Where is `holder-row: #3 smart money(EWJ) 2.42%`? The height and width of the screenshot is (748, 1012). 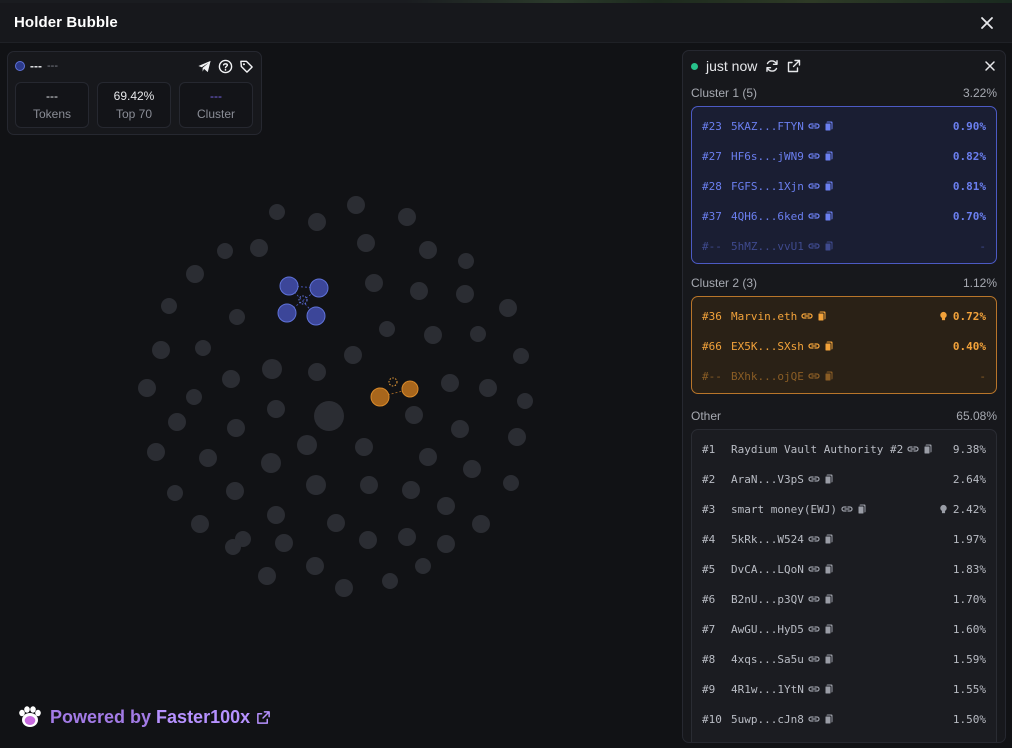
holder-row: #3 smart money(EWJ) 2.42% is located at coordinates (844, 509).